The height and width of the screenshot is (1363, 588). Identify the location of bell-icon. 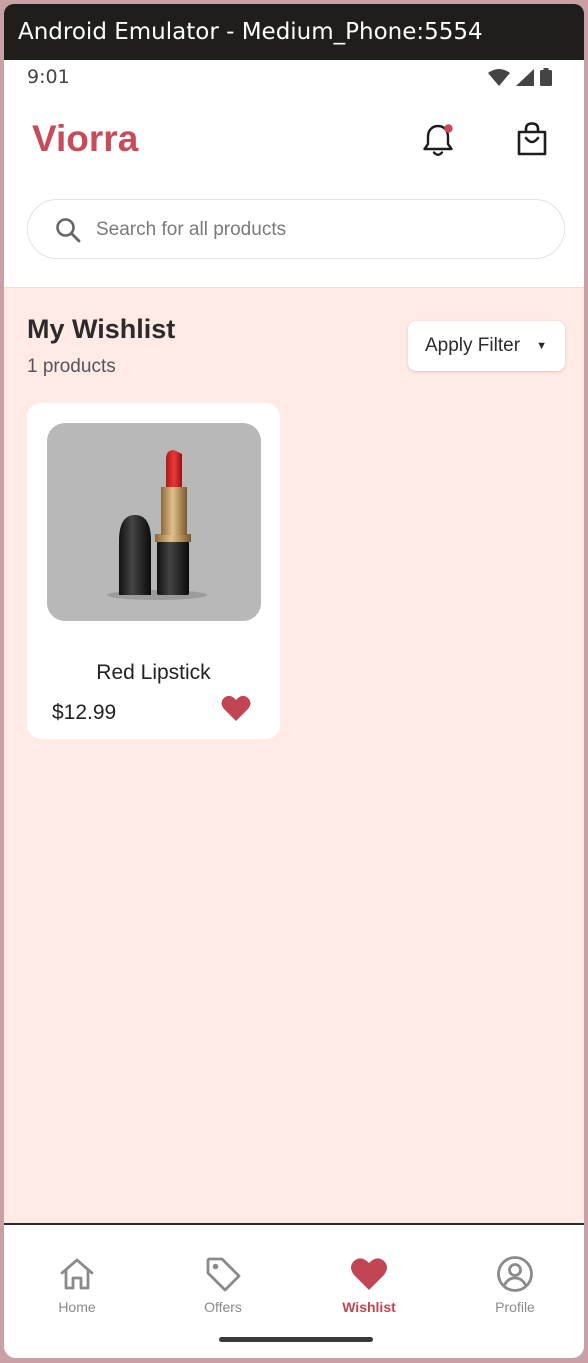
(438, 140).